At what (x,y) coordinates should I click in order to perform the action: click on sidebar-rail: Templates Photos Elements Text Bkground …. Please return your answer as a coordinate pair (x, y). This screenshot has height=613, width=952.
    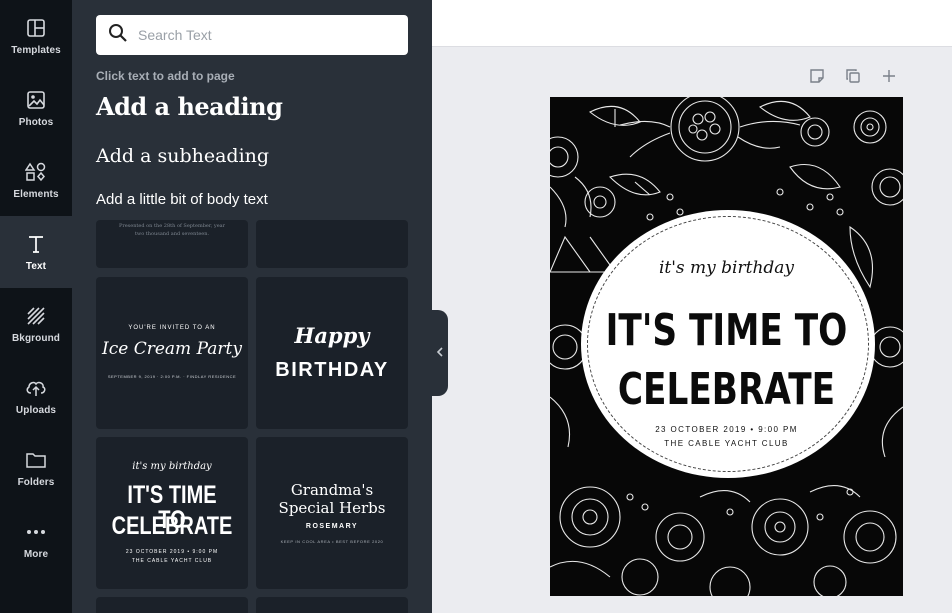
    Looking at the image, I should click on (36, 306).